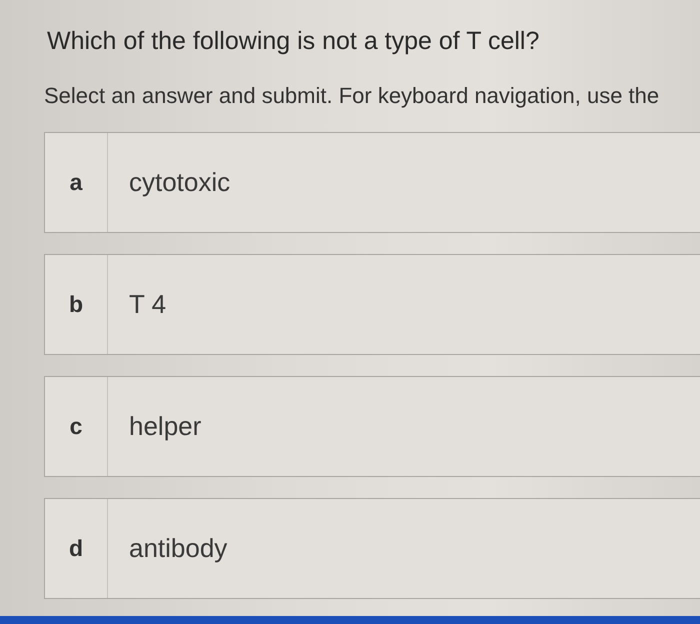  I want to click on option-letter: d, so click(76, 548).